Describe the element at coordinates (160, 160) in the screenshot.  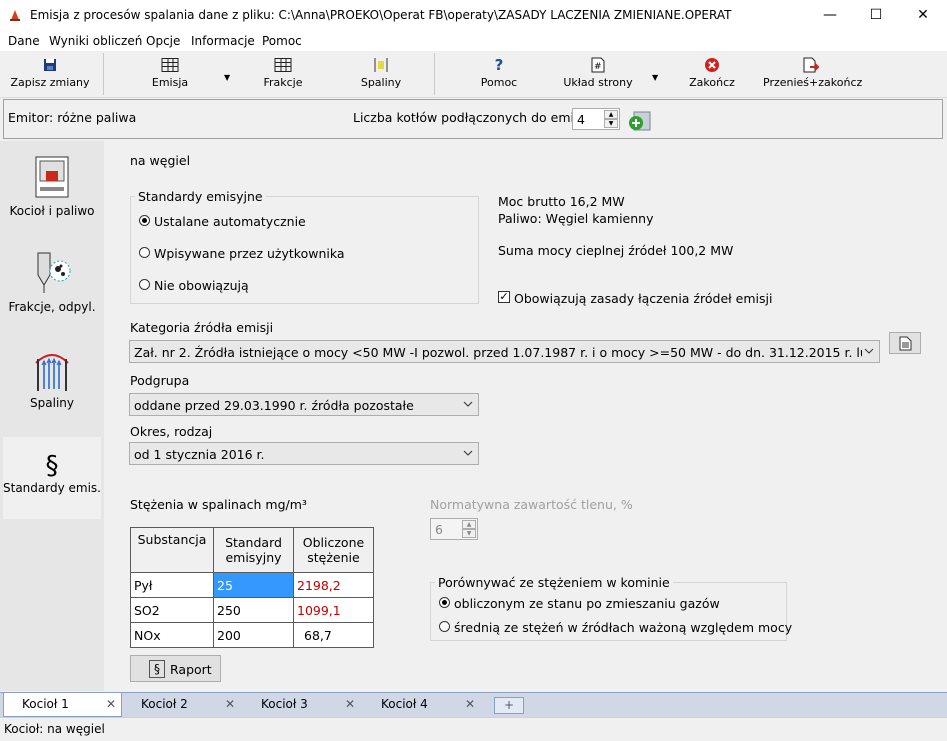
I see `section-heading: na węgiel` at that location.